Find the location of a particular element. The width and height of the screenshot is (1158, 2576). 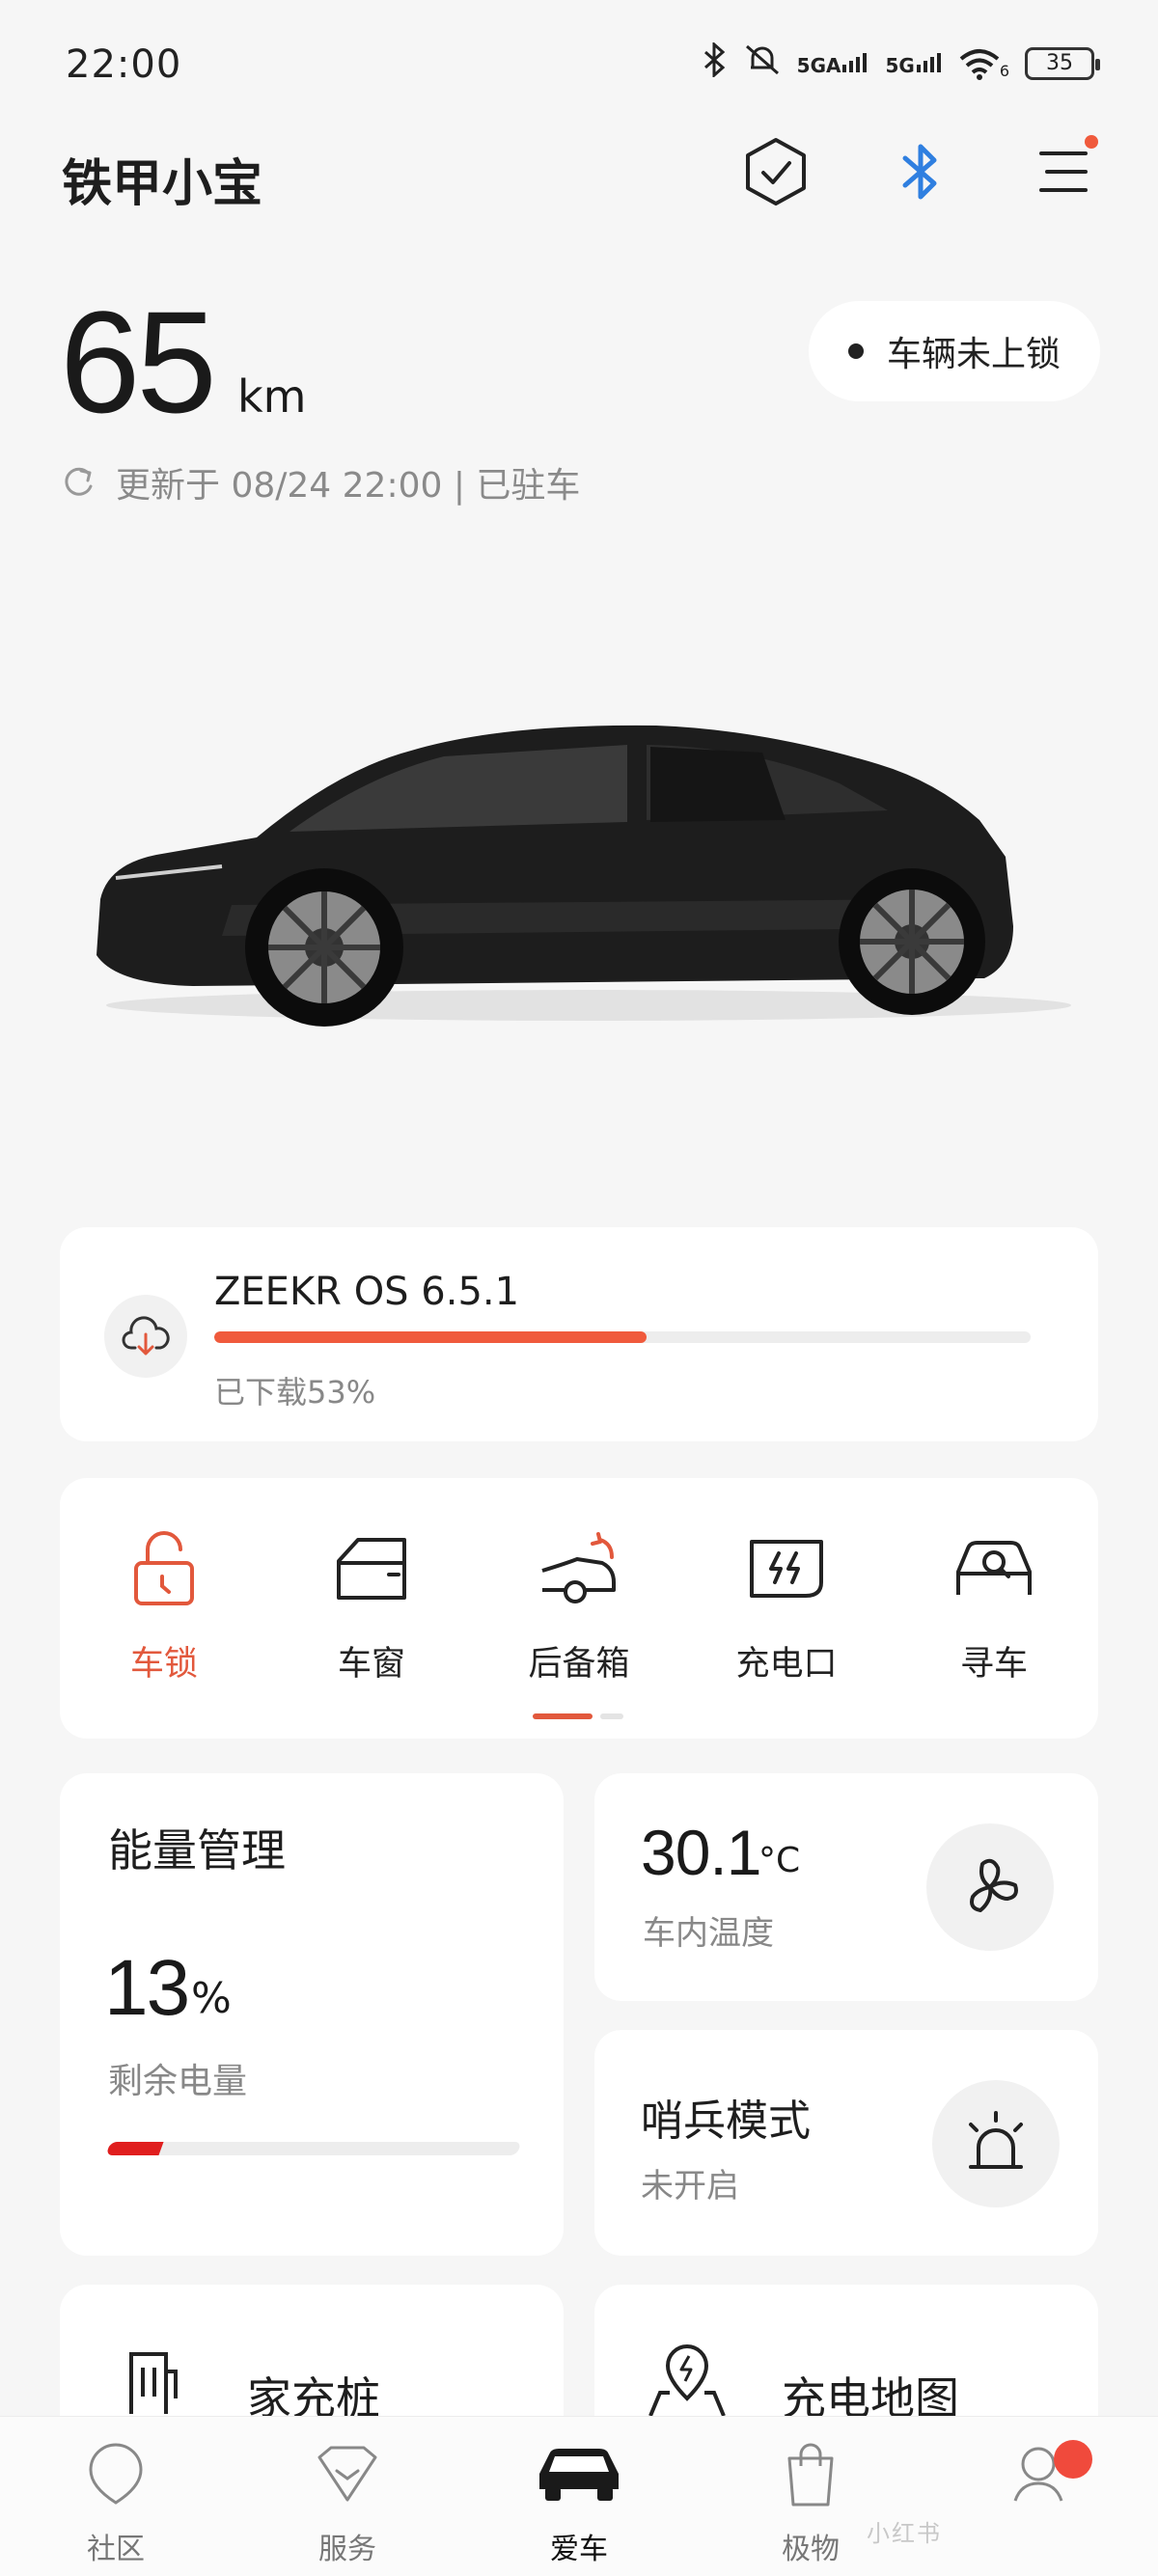

wifi-icon: 6 is located at coordinates (984, 64).